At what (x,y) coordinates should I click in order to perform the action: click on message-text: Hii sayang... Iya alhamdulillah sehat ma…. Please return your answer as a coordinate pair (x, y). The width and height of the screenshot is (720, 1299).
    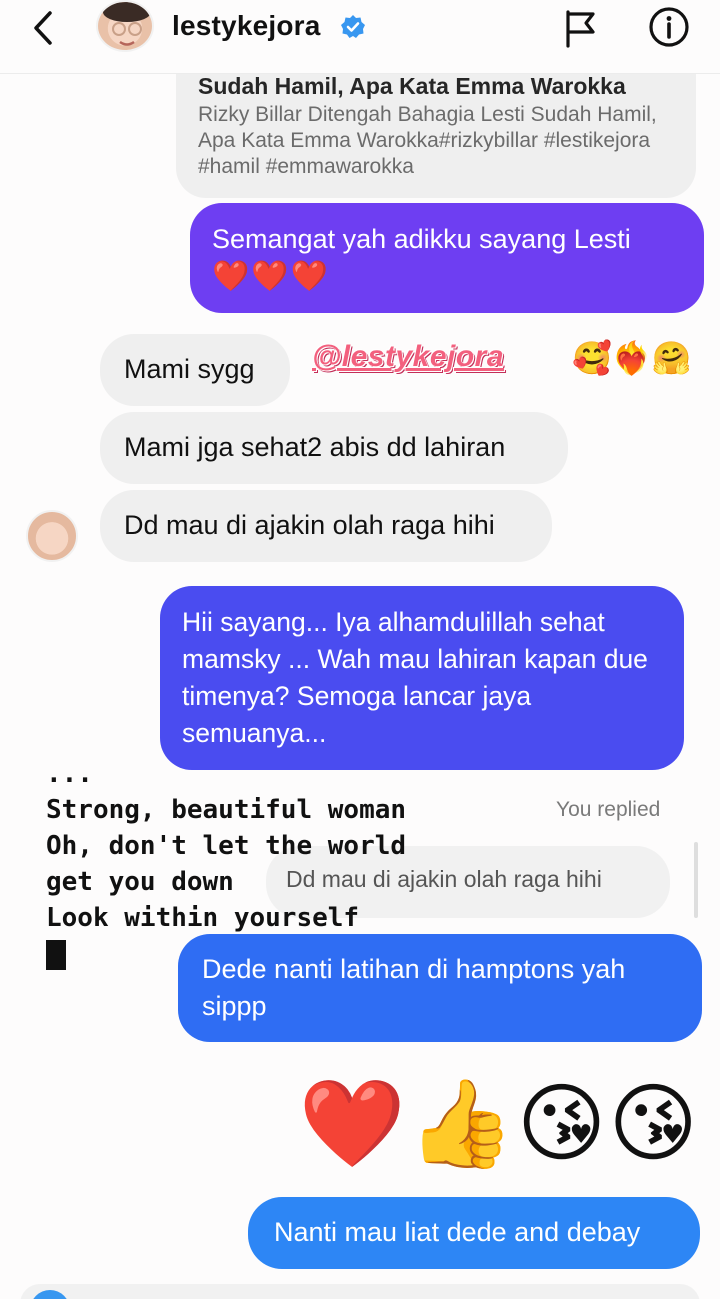
    Looking at the image, I should click on (415, 677).